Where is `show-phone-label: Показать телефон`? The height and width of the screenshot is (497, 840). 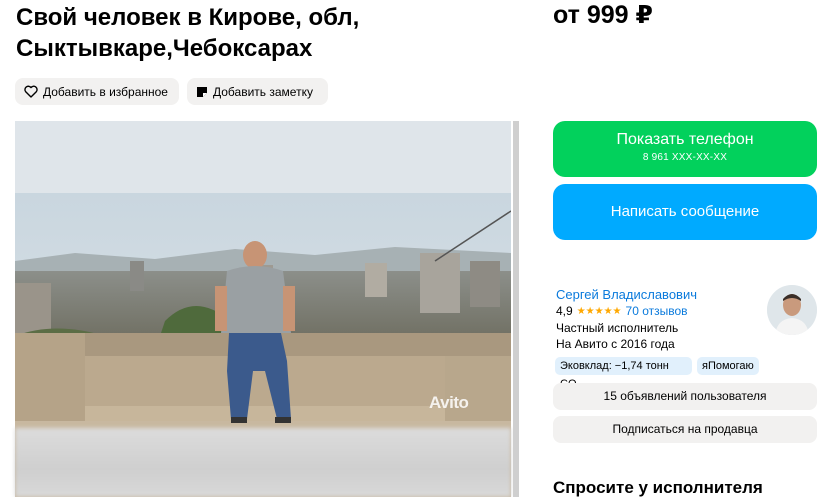
show-phone-label: Показать телефон is located at coordinates (685, 139).